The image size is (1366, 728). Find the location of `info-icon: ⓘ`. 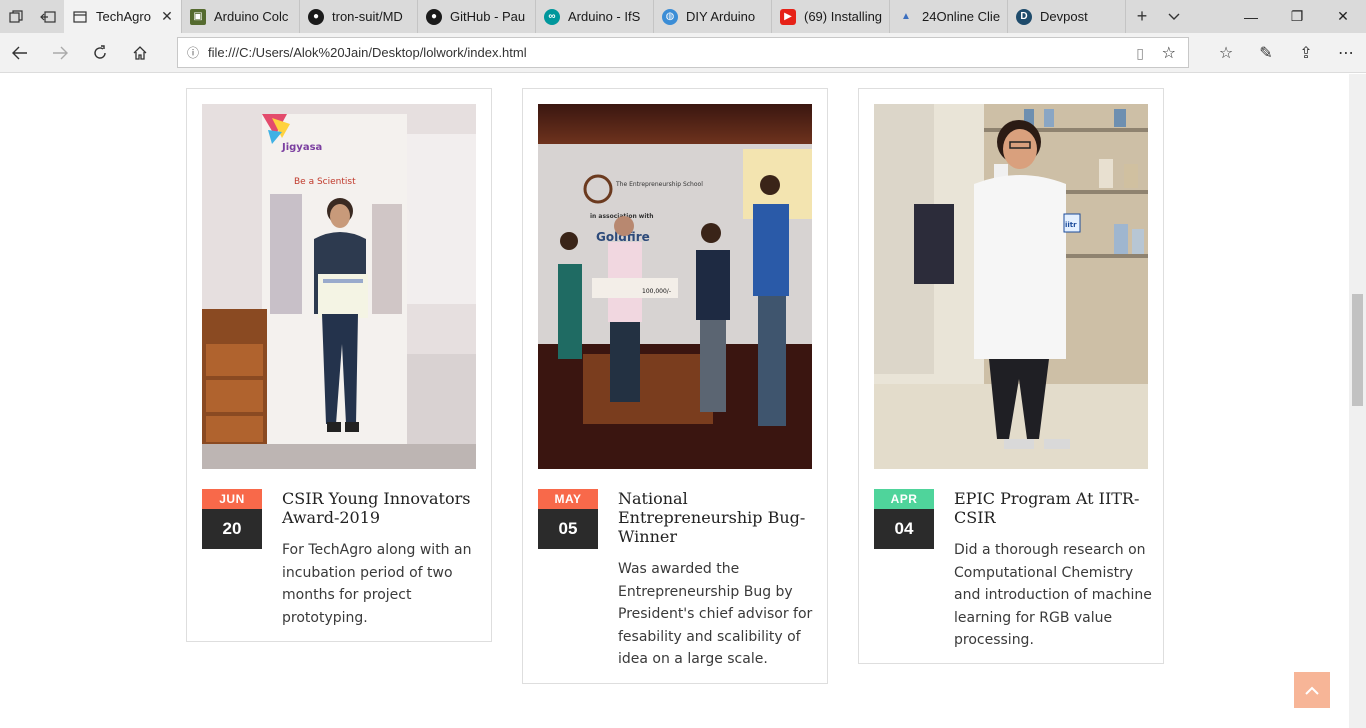

info-icon: ⓘ is located at coordinates (193, 52).